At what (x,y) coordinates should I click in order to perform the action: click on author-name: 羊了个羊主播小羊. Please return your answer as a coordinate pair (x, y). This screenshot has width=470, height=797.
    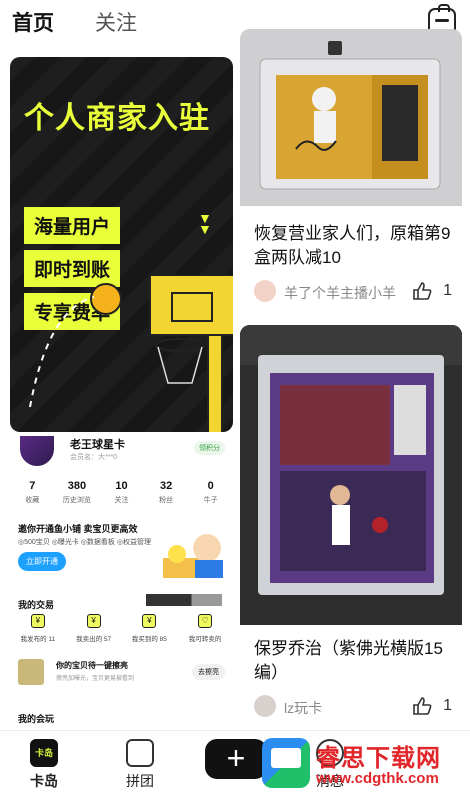
    Looking at the image, I should click on (340, 293).